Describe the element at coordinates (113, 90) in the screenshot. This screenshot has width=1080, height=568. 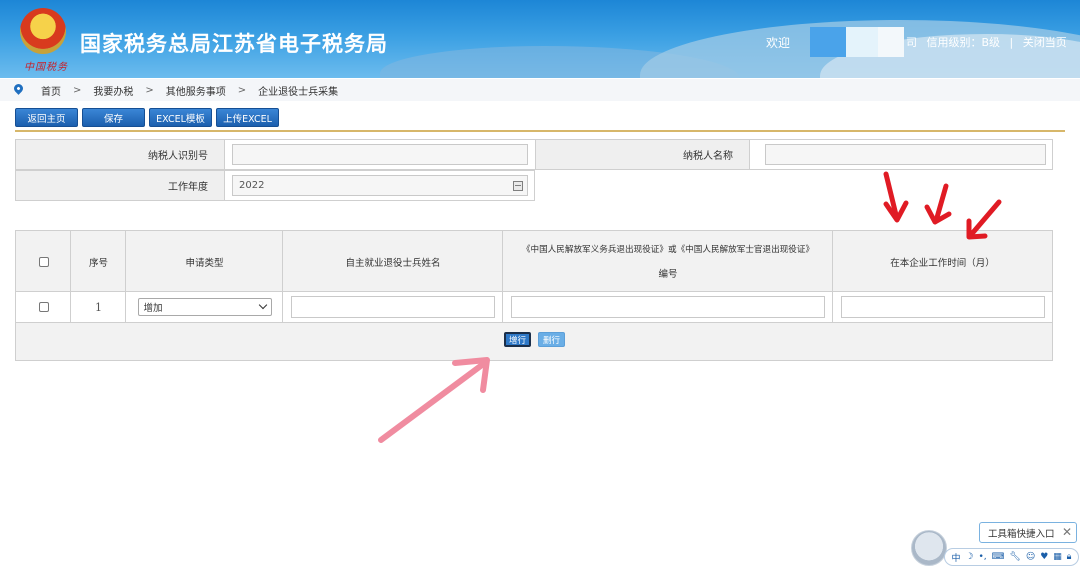
I see `breadcrumb-tax-services: 我要办税` at that location.